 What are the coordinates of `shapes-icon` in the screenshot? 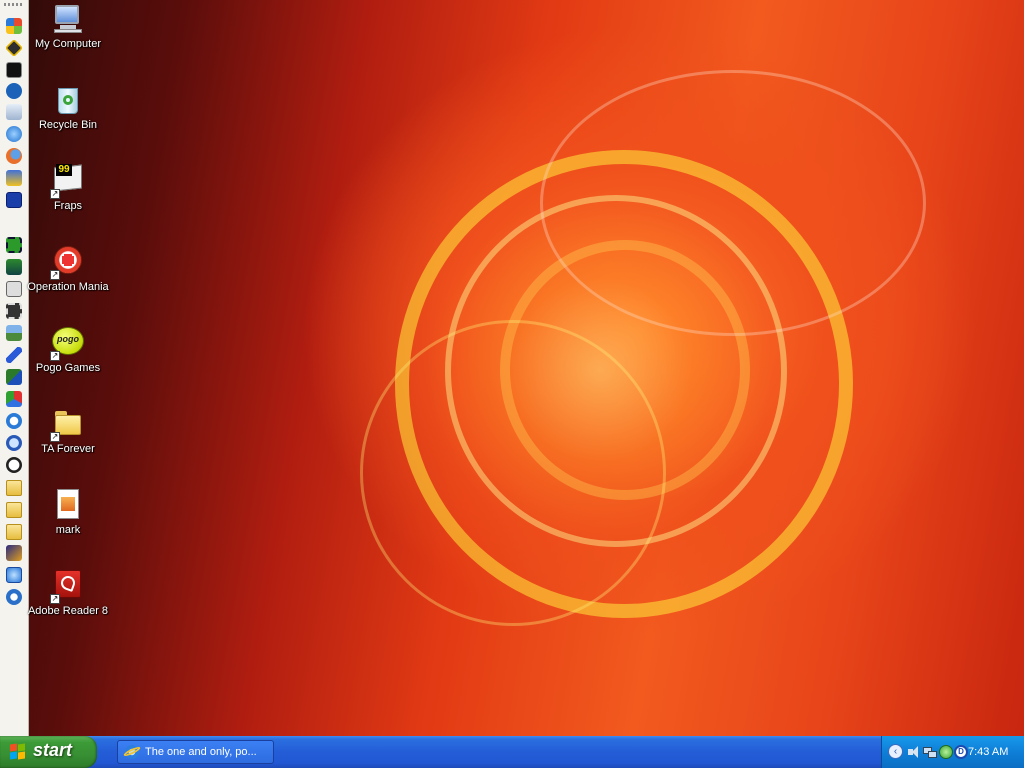 It's located at (14, 399).